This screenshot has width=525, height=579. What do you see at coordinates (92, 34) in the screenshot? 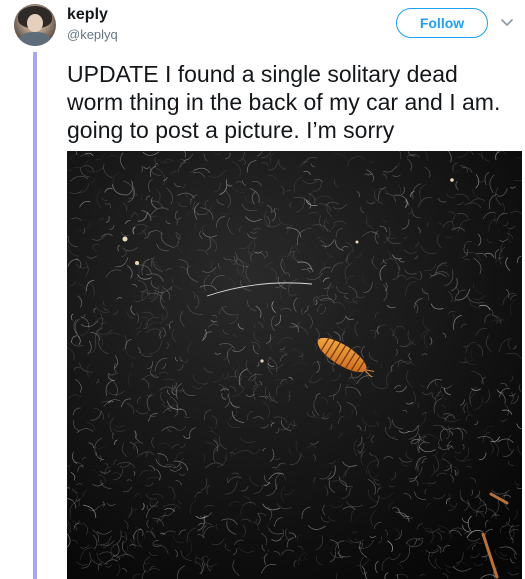
I see `author-handle: @keplyq` at bounding box center [92, 34].